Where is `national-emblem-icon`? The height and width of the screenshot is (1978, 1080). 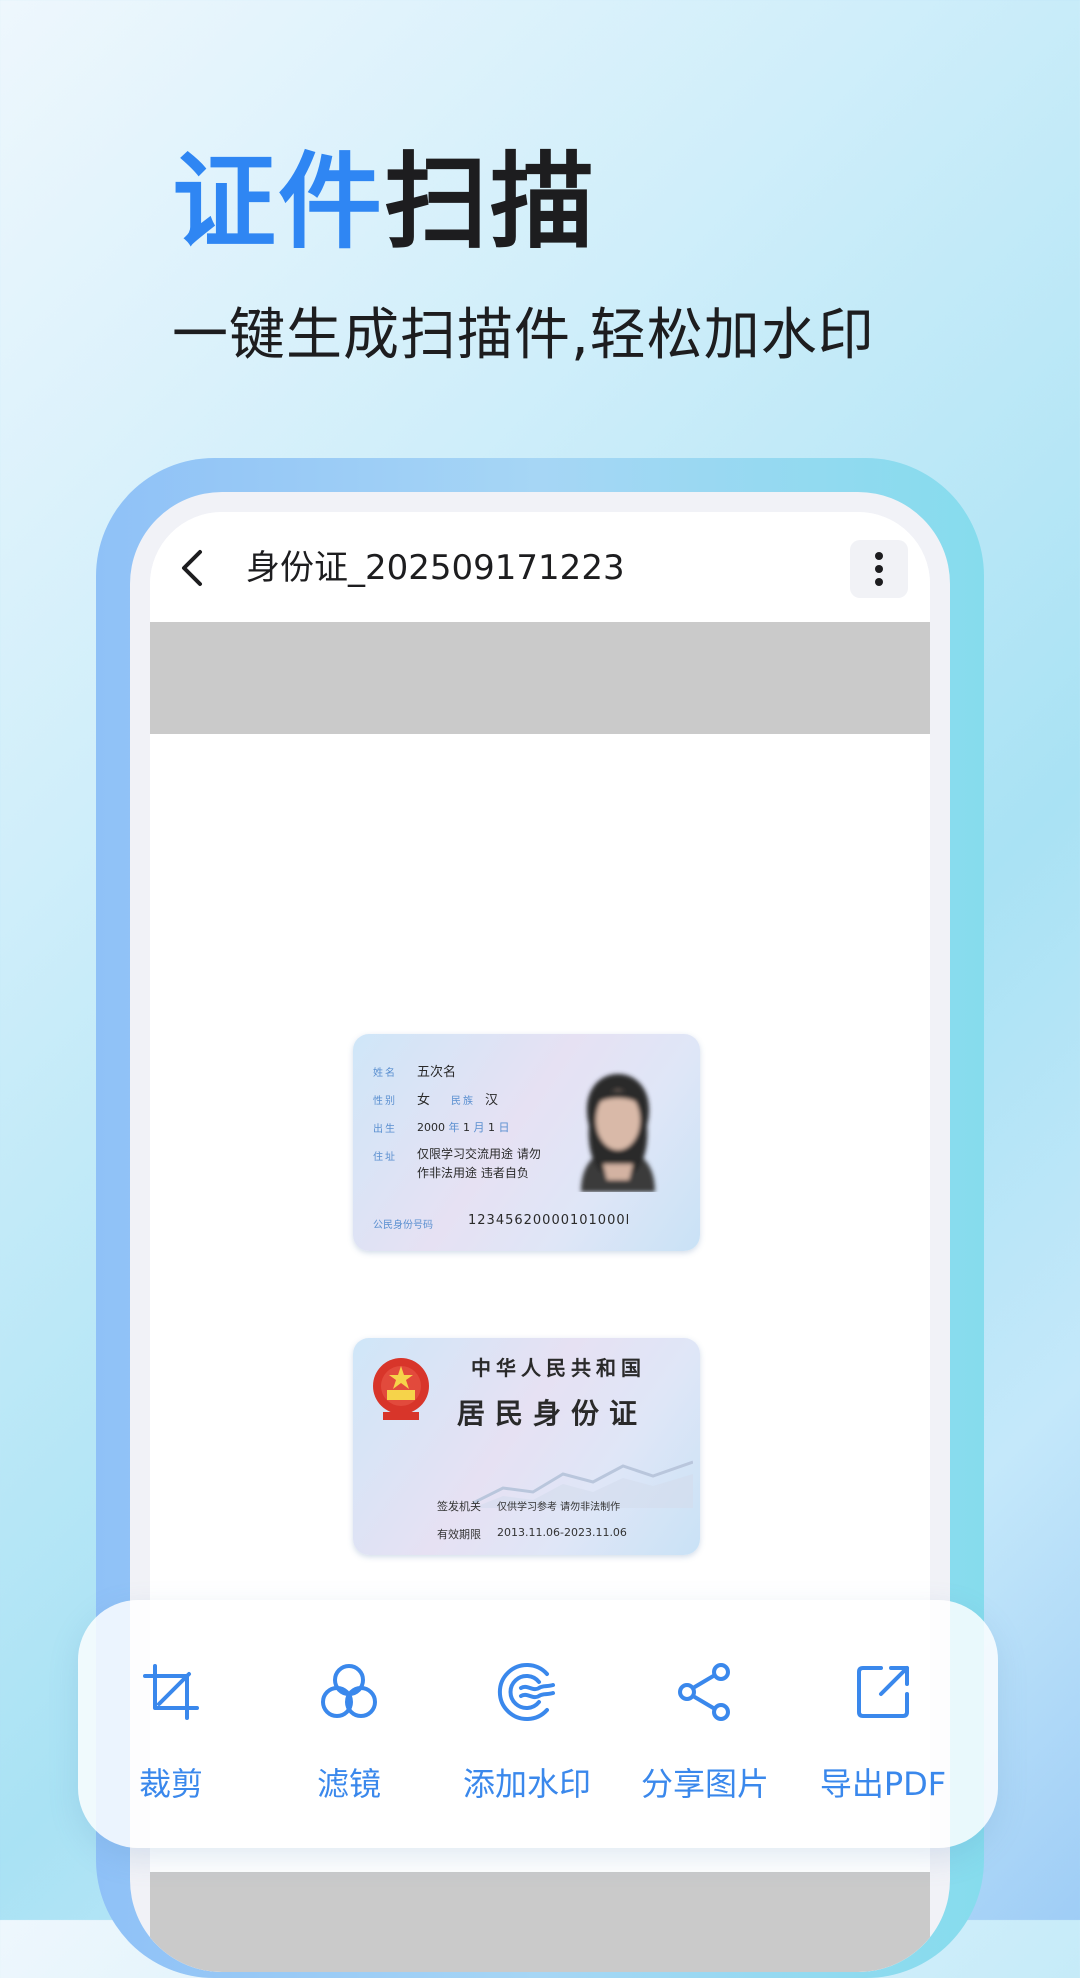 national-emblem-icon is located at coordinates (401, 1389).